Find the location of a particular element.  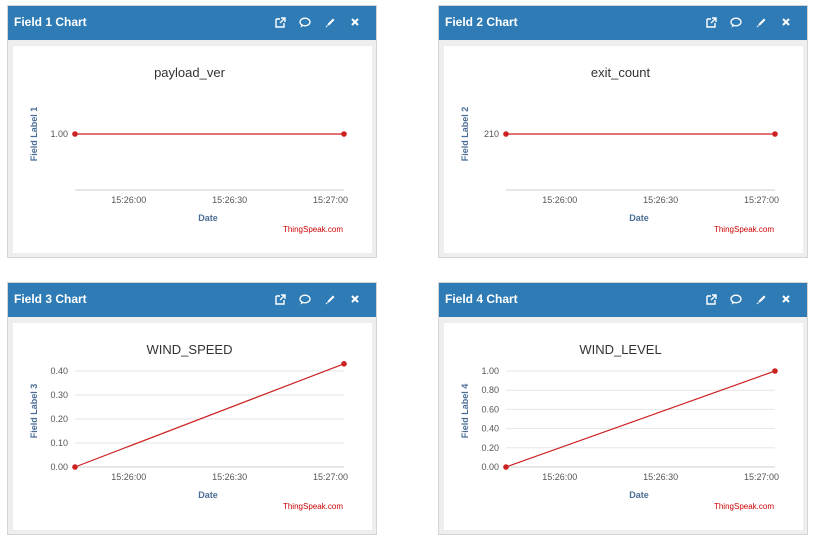

y-axis-label: Field Label 1 is located at coordinates (34, 134).